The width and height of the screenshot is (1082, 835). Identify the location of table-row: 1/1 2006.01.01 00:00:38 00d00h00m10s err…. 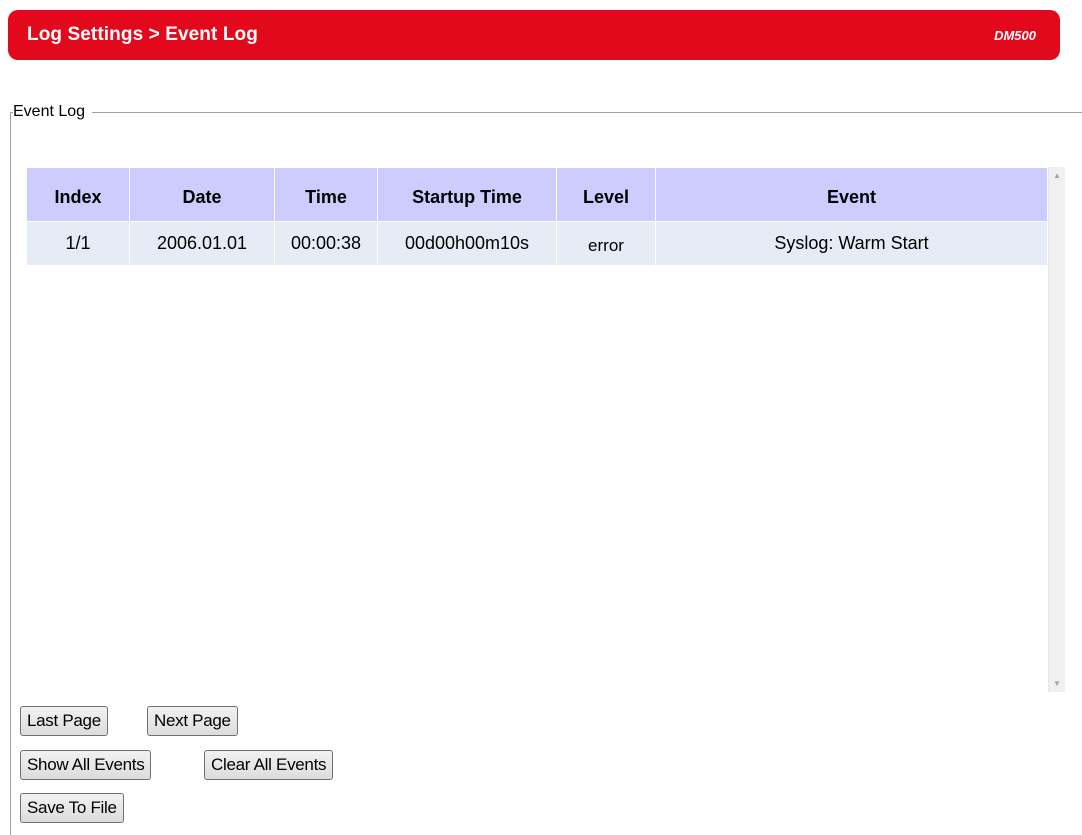
(537, 243).